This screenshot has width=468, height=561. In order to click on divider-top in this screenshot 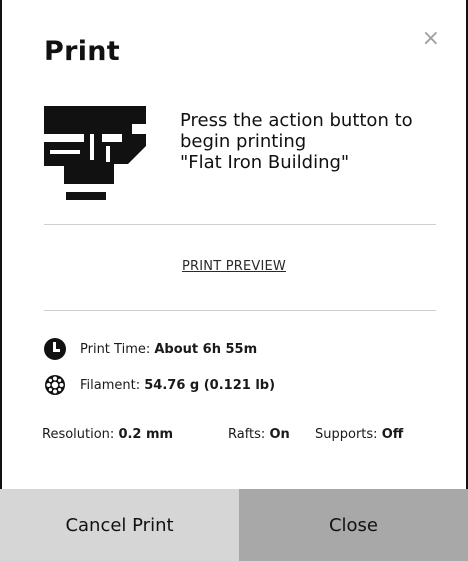, I will do `click(240, 224)`.